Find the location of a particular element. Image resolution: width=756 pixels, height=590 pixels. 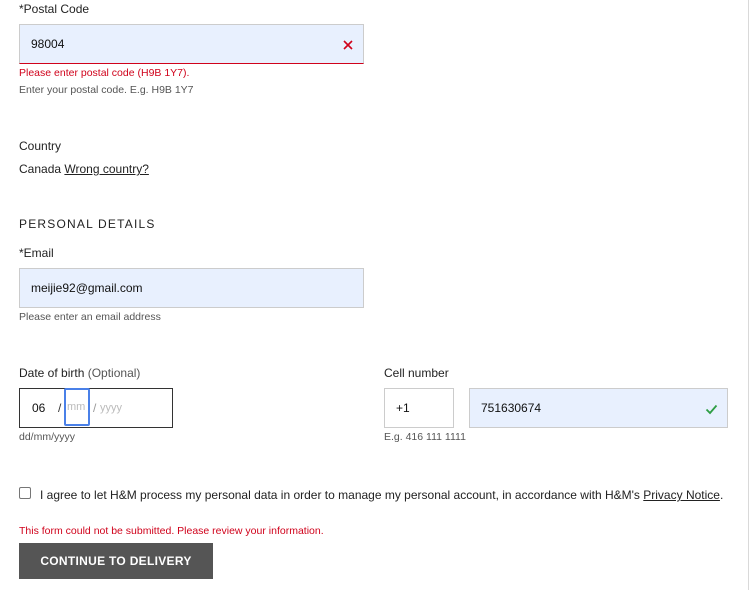

email-input: meijie92@gmail.com is located at coordinates (191, 288).